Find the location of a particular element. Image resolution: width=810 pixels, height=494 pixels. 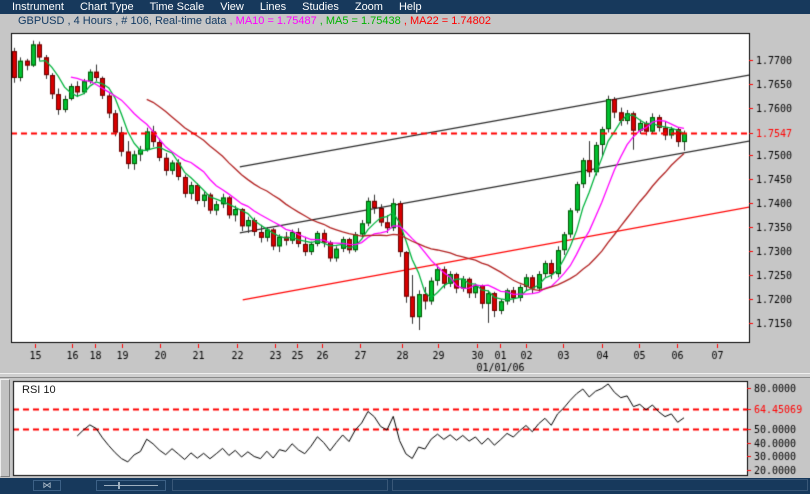

ma10-legend: , MA10 = 1.75487 is located at coordinates (271, 21).